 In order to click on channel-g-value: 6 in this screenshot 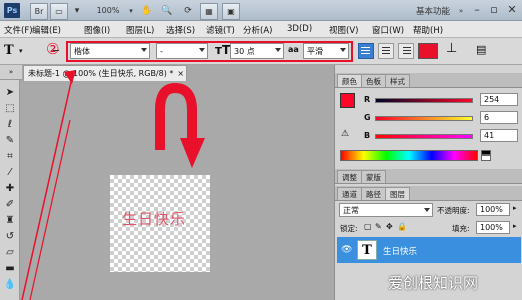, I will do `click(499, 117)`.